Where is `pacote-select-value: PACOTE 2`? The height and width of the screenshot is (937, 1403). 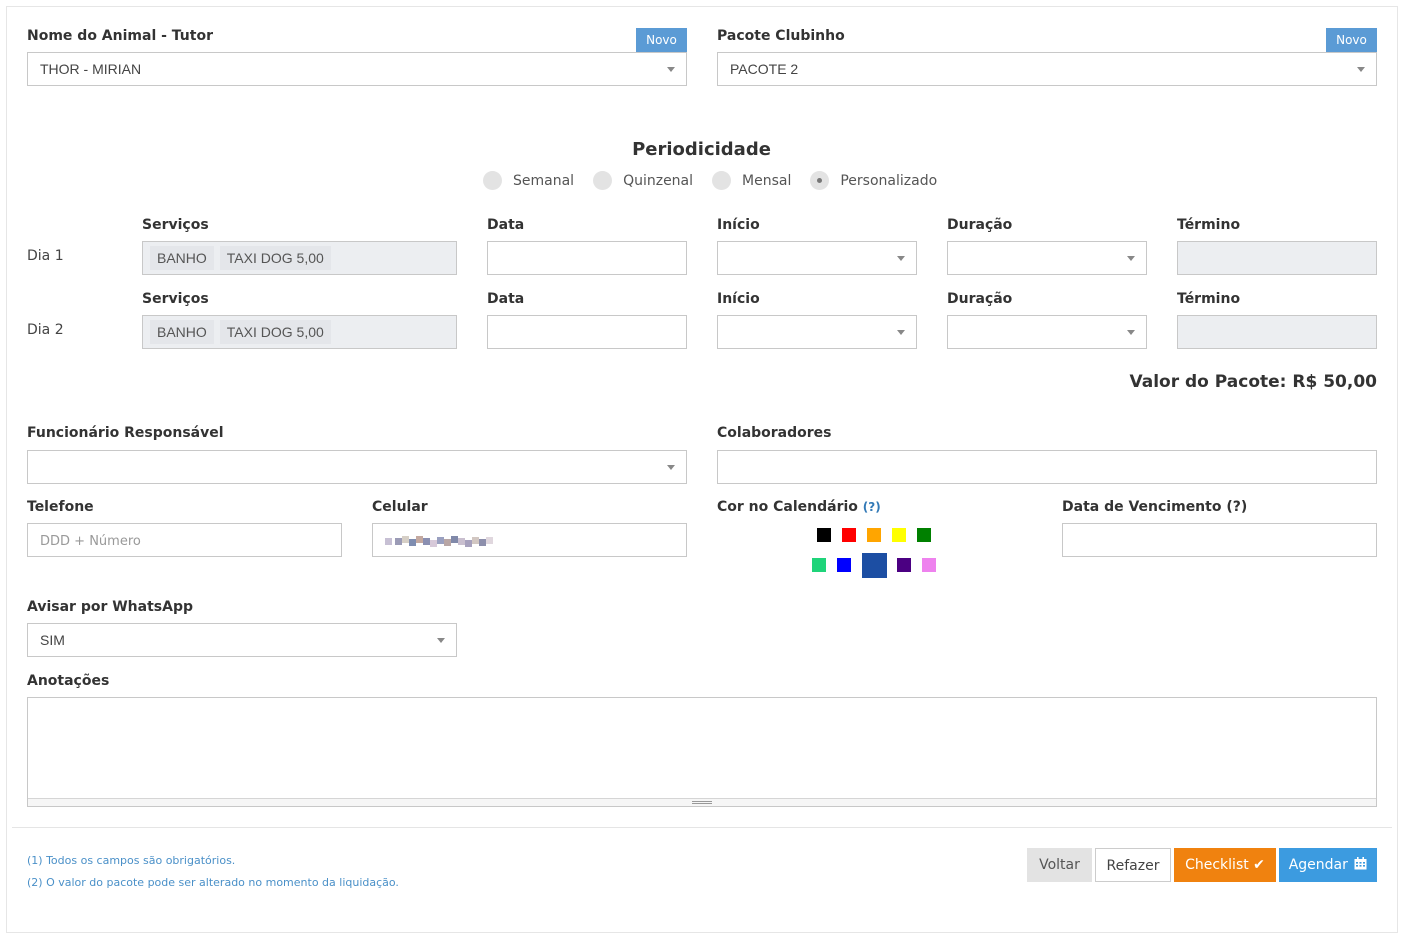 pacote-select-value: PACOTE 2 is located at coordinates (764, 69).